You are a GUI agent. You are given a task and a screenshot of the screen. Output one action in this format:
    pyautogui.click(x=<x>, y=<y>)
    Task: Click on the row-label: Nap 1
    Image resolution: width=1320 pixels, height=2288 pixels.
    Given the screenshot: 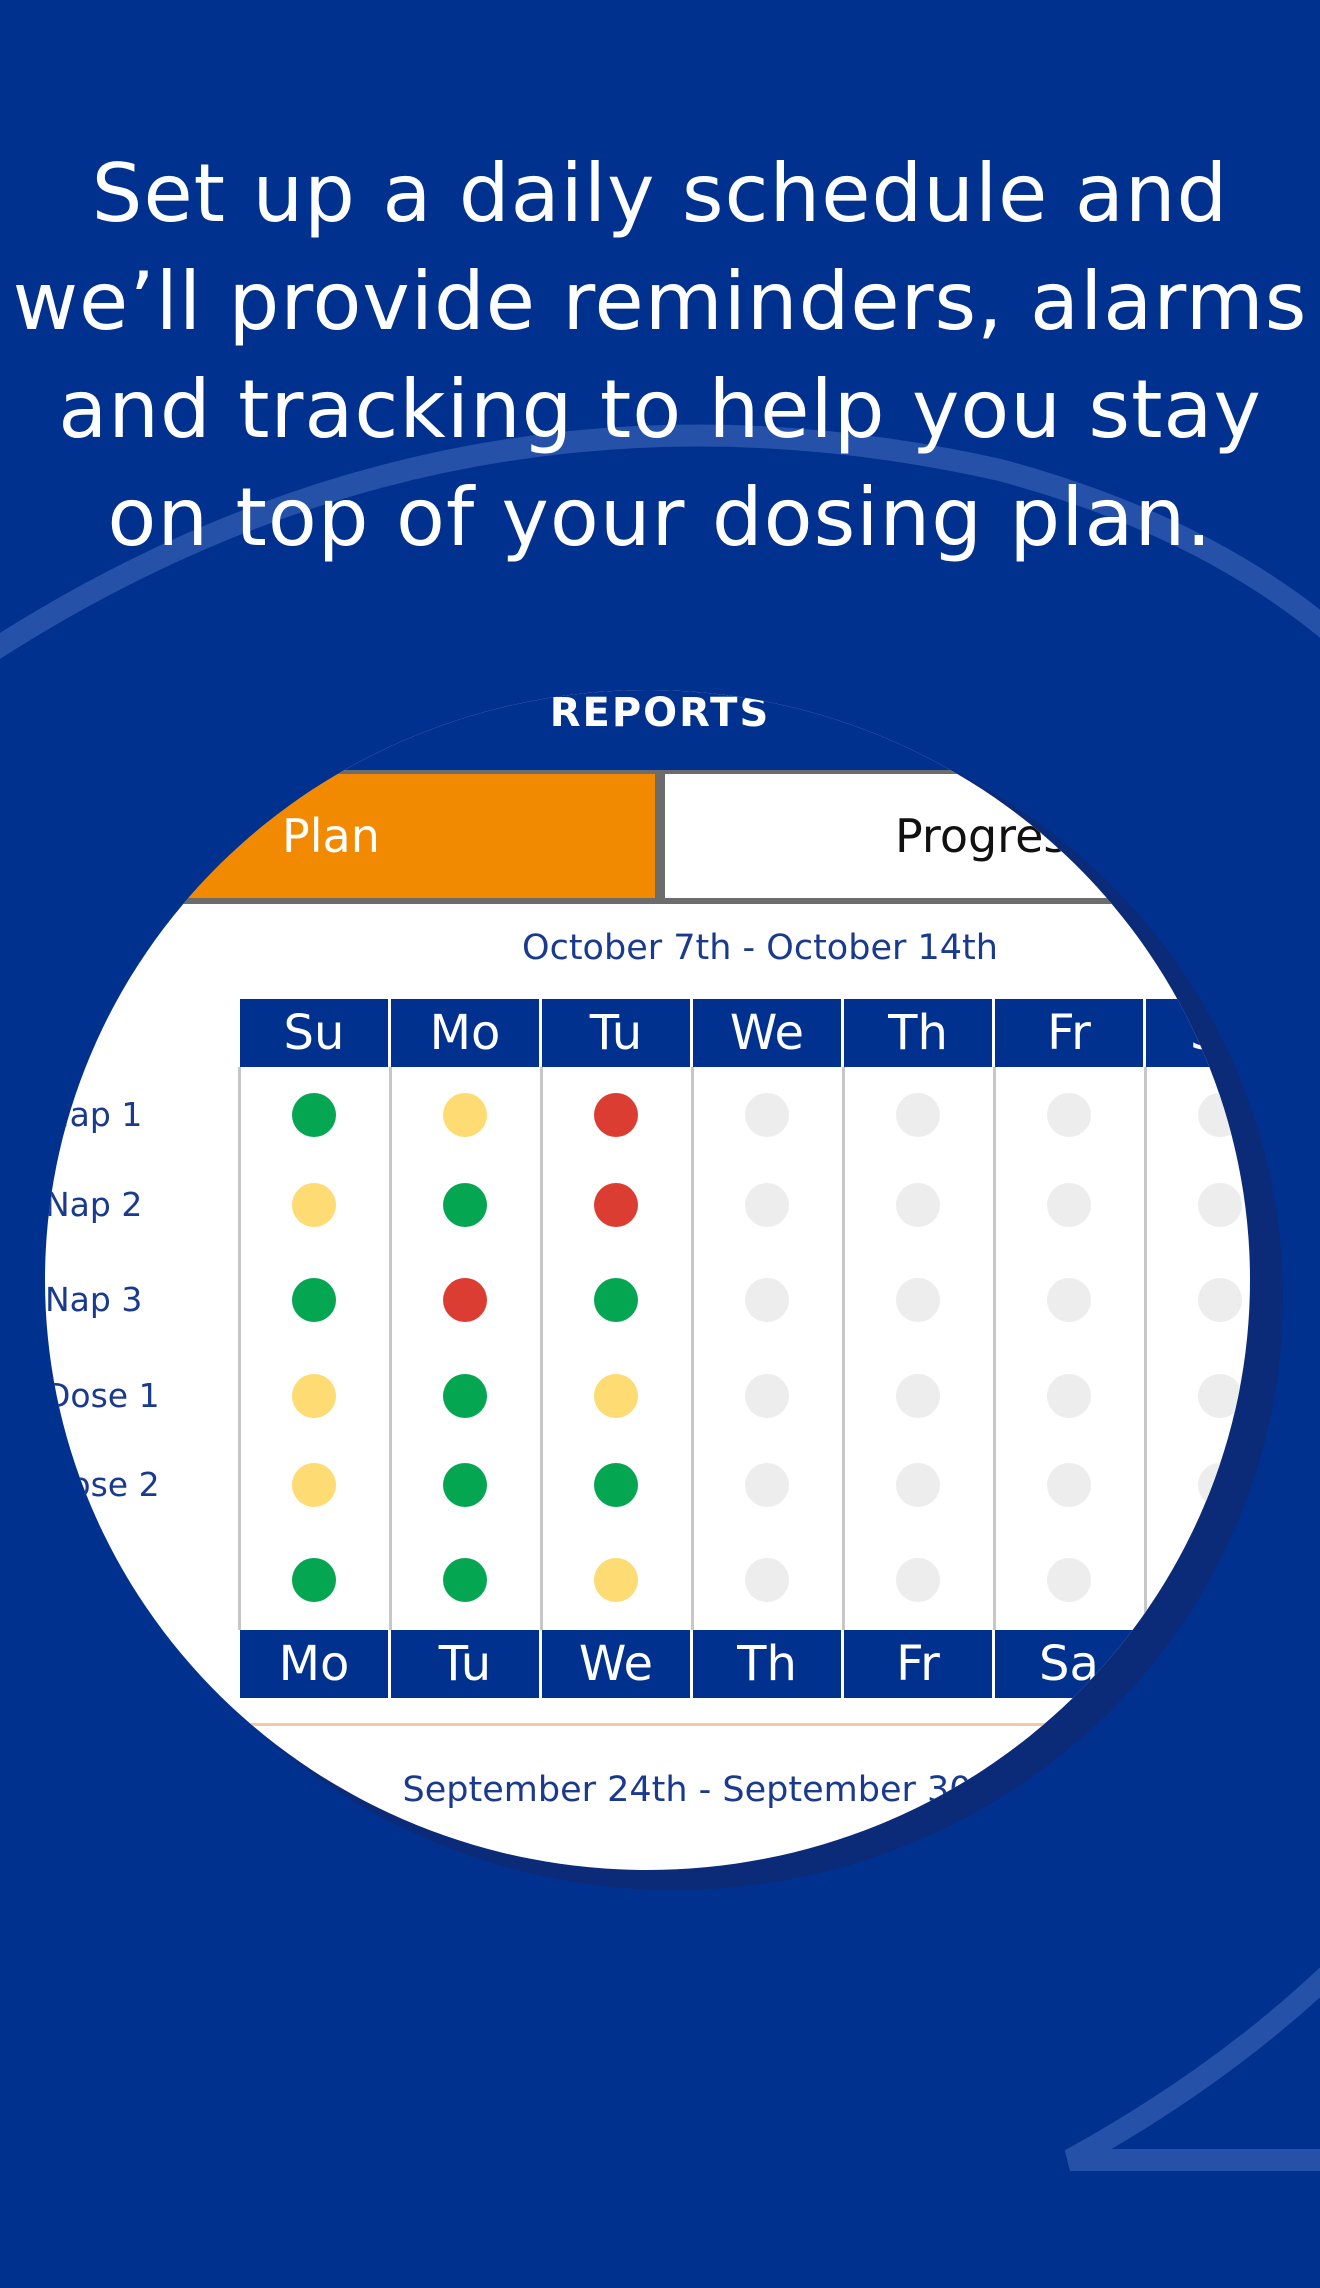 What is the action you would take?
    pyautogui.click(x=94, y=1114)
    